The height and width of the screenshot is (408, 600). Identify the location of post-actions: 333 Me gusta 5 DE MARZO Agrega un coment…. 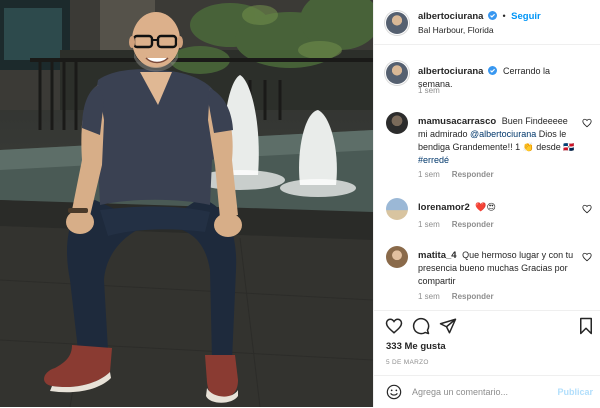
(487, 358).